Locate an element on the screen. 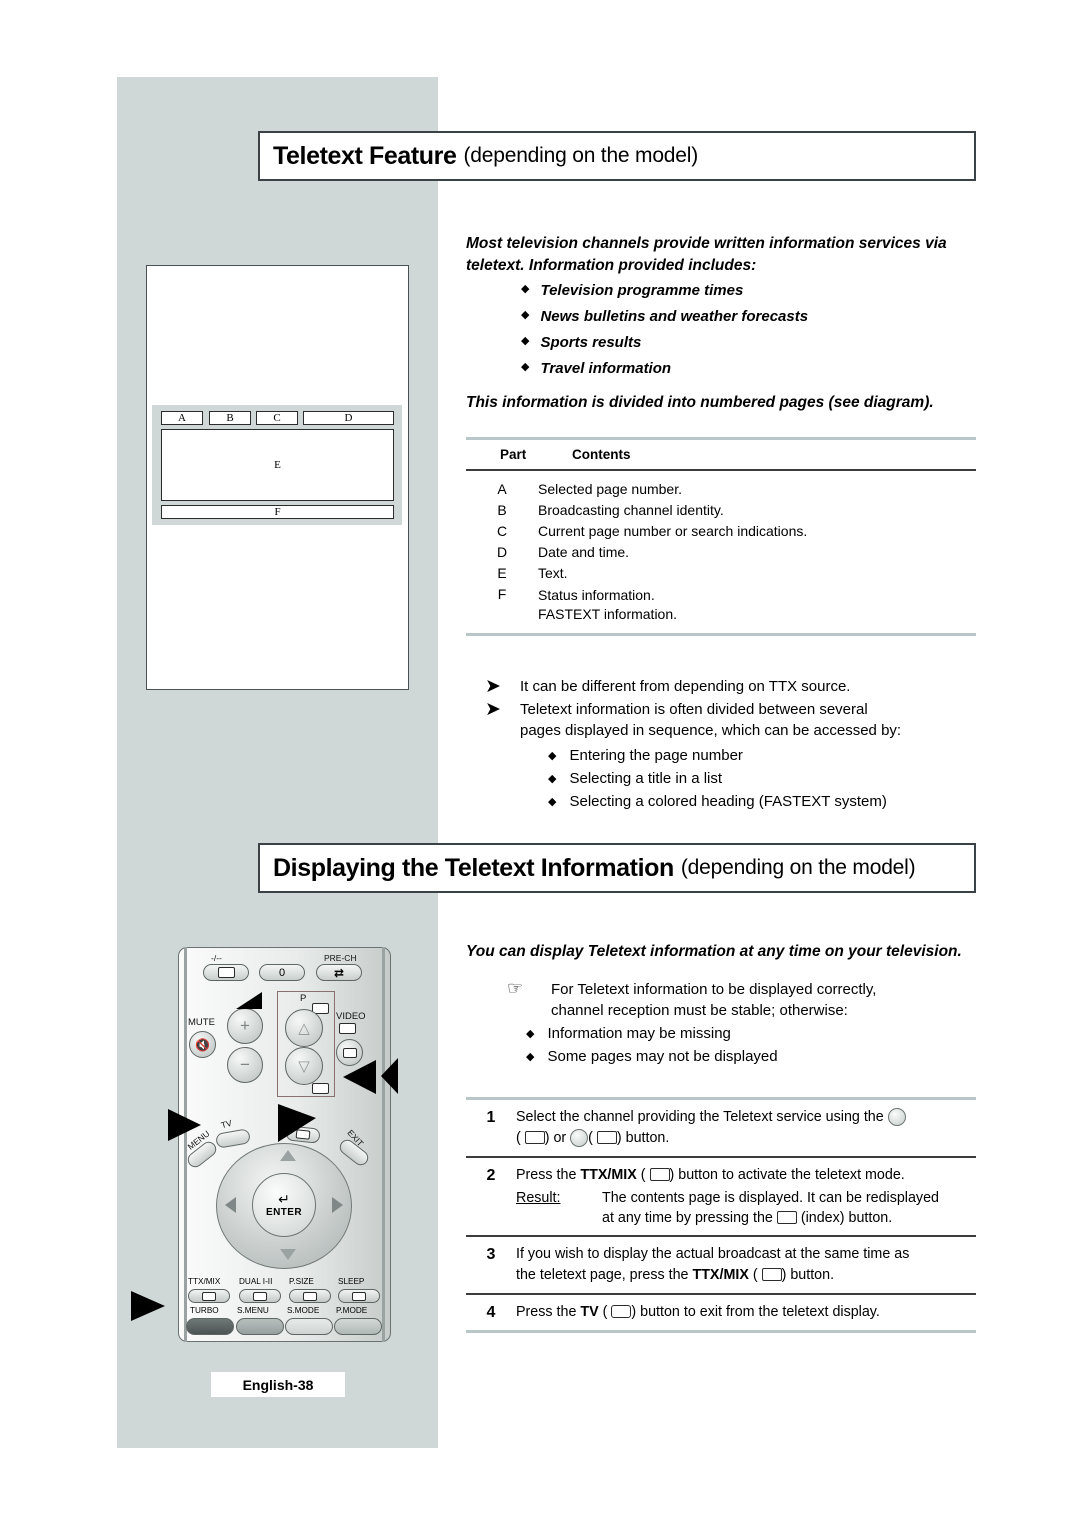  step-1-text-b: ) or is located at coordinates (555, 1138).